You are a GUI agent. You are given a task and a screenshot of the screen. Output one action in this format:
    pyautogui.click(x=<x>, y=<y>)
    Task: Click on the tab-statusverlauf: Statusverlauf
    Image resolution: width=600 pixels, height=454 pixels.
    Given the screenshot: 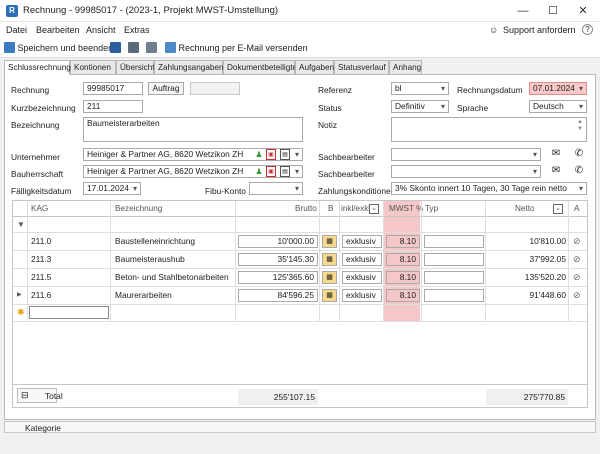 What is the action you would take?
    pyautogui.click(x=361, y=67)
    